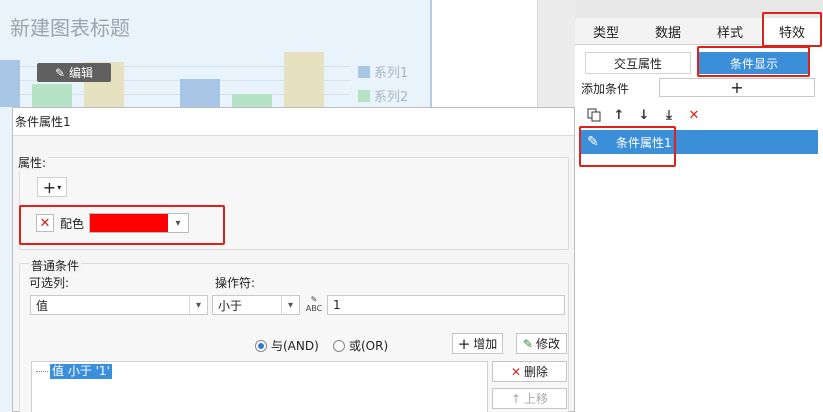 This screenshot has width=823, height=412. What do you see at coordinates (42, 371) in the screenshot?
I see `tree-line` at bounding box center [42, 371].